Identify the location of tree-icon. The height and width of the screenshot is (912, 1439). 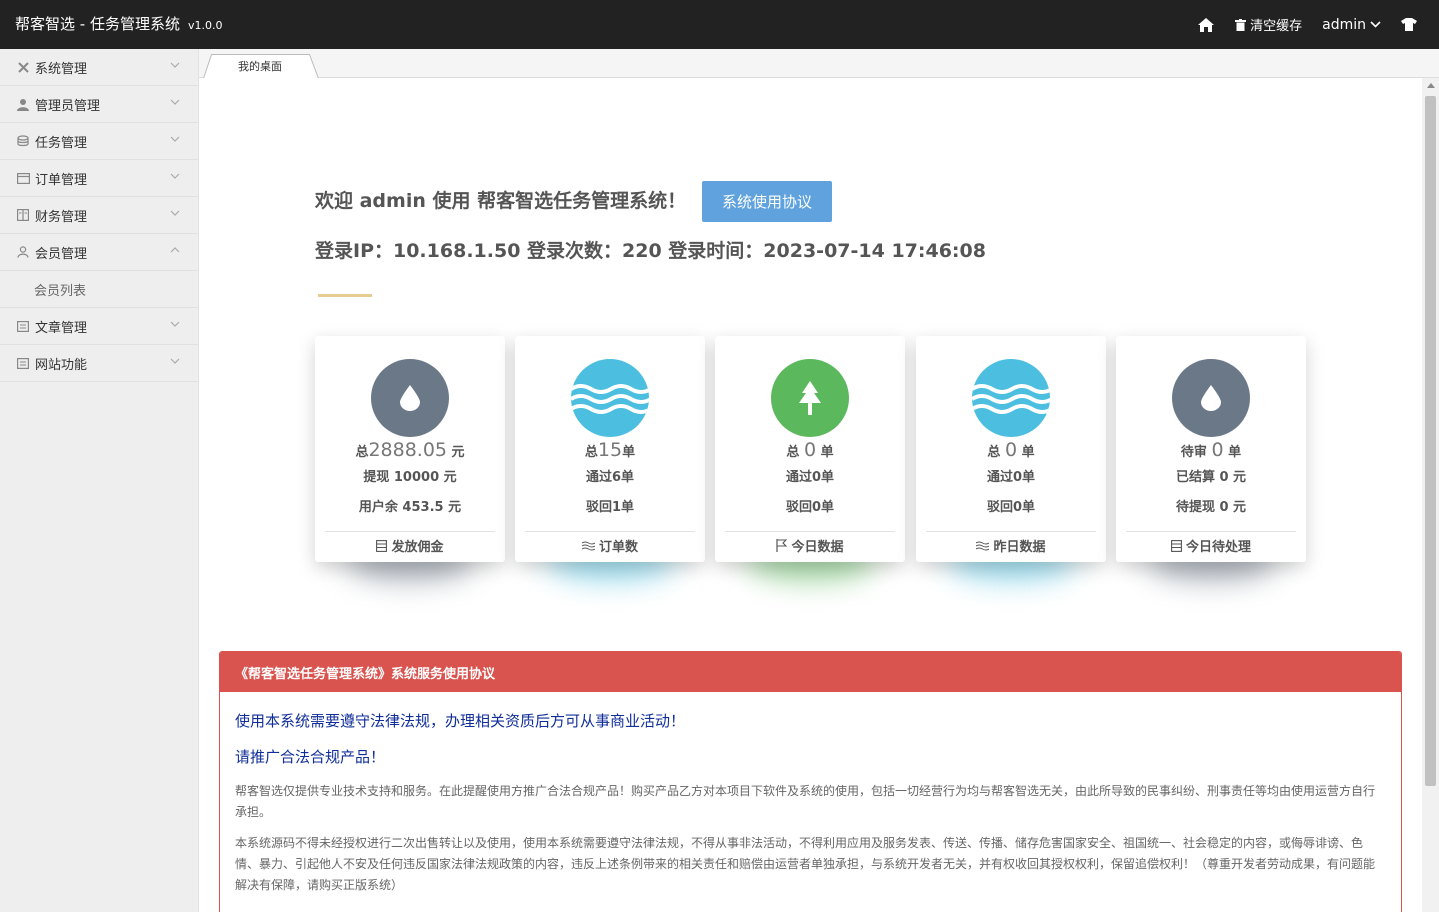
(810, 398).